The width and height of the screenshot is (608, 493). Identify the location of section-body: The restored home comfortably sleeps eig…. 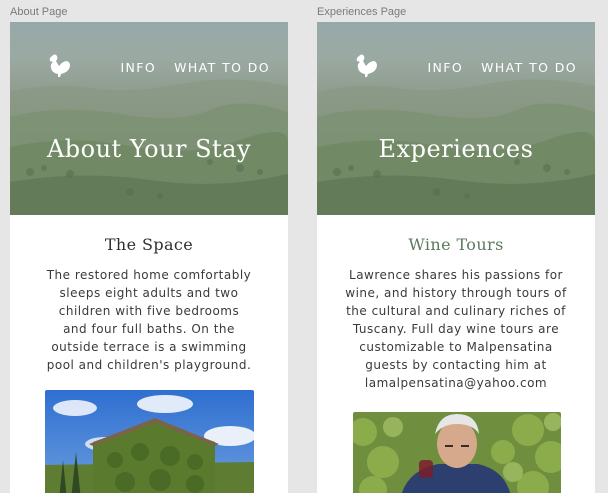
(149, 320).